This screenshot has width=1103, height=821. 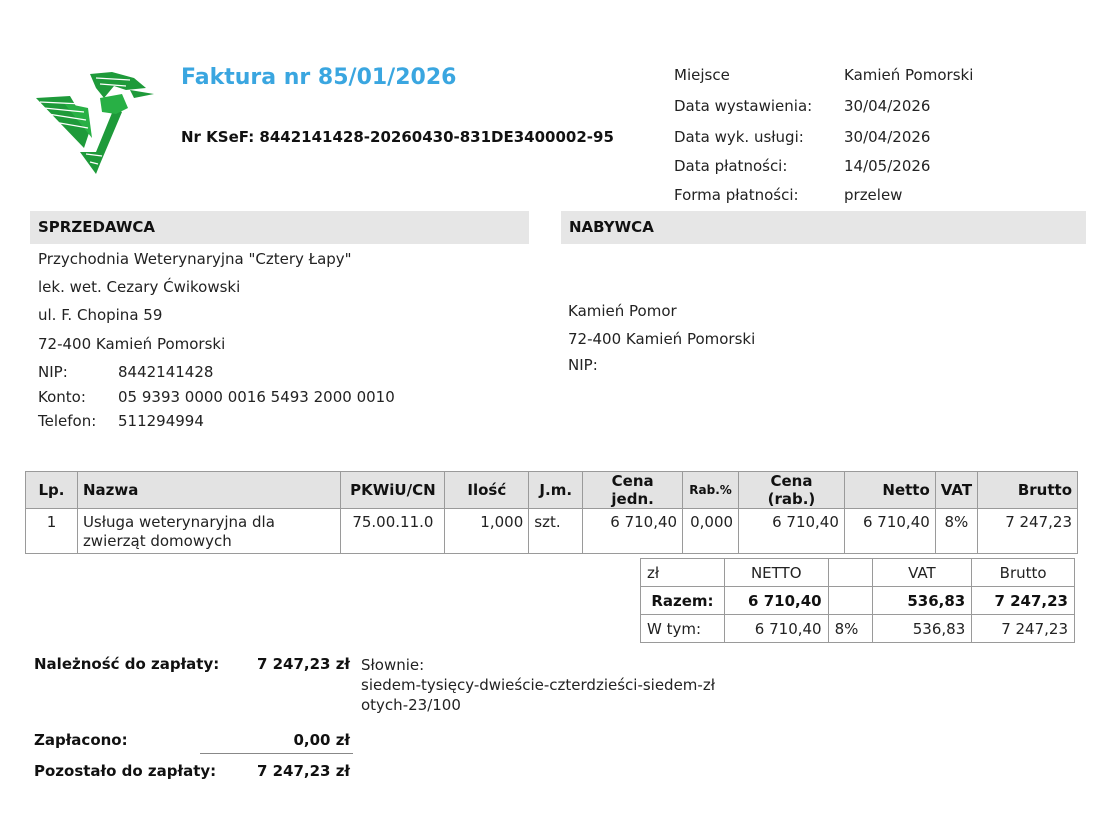 I want to click on summary-header-row: zł NETTO VAT Brutto, so click(x=857, y=572).